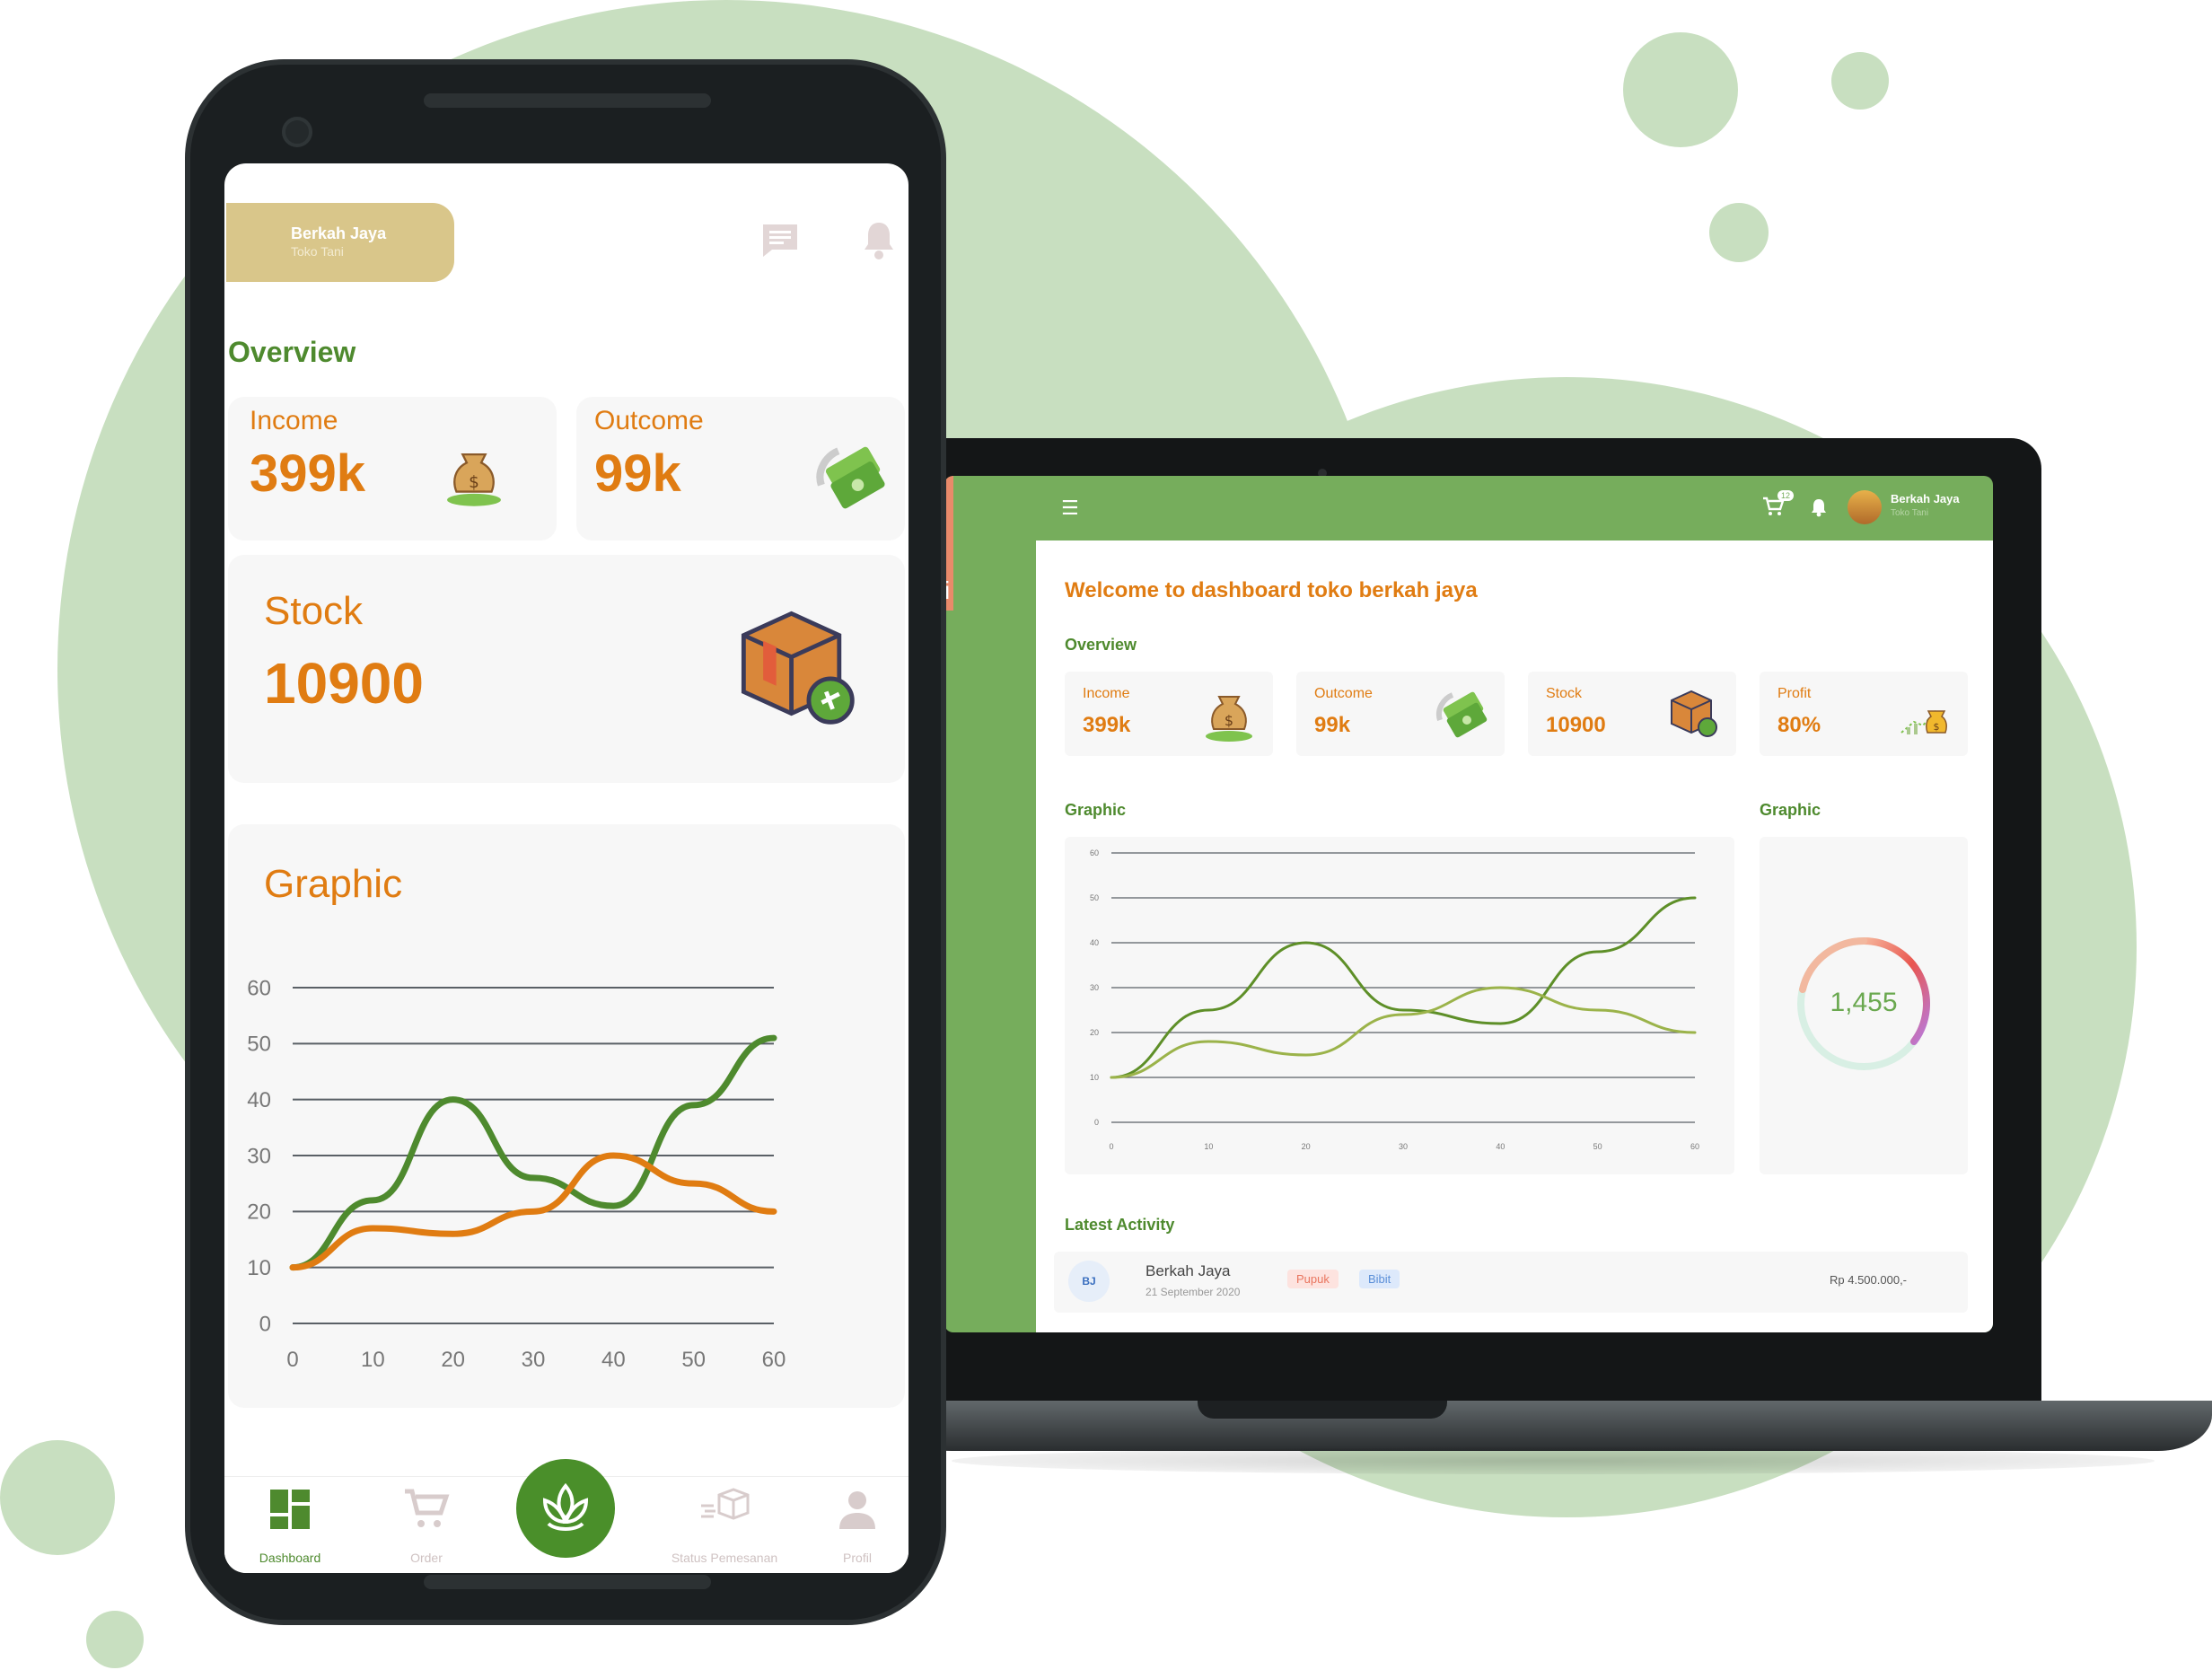 This screenshot has height=1670, width=2212. Describe the element at coordinates (857, 1510) in the screenshot. I see `user-icon` at that location.